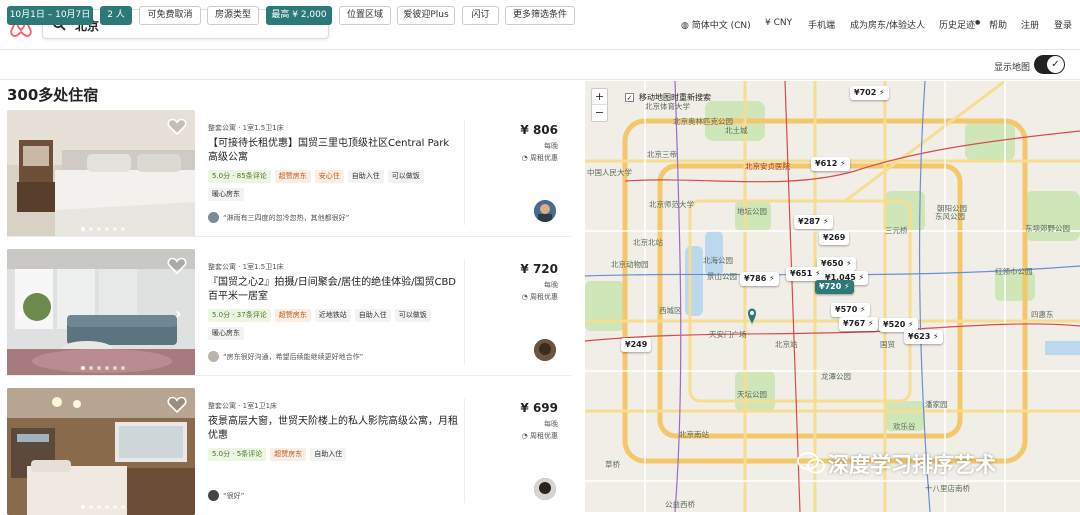 Image resolution: width=1080 pixels, height=515 pixels. Describe the element at coordinates (239, 315) in the screenshot. I see `rating-tag: 5.0分 · 37条评论` at that location.